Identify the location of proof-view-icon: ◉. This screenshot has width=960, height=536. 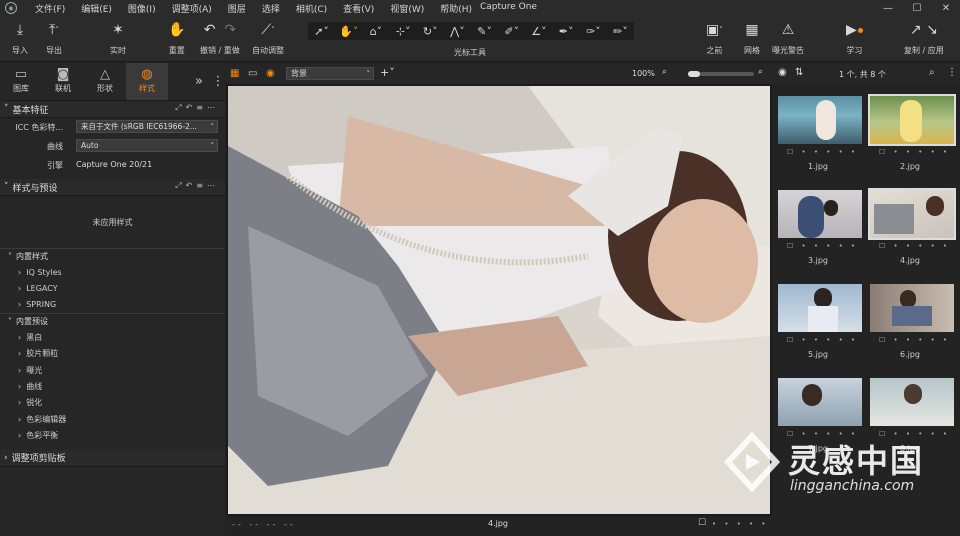
(270, 73).